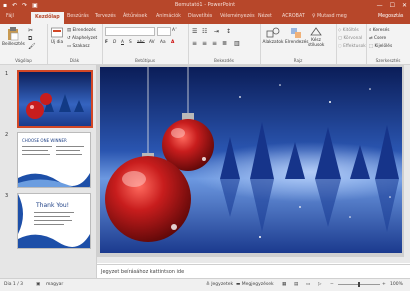  What do you see at coordinates (10, 16) in the screenshot?
I see `tab-file: Fájl` at bounding box center [10, 16].